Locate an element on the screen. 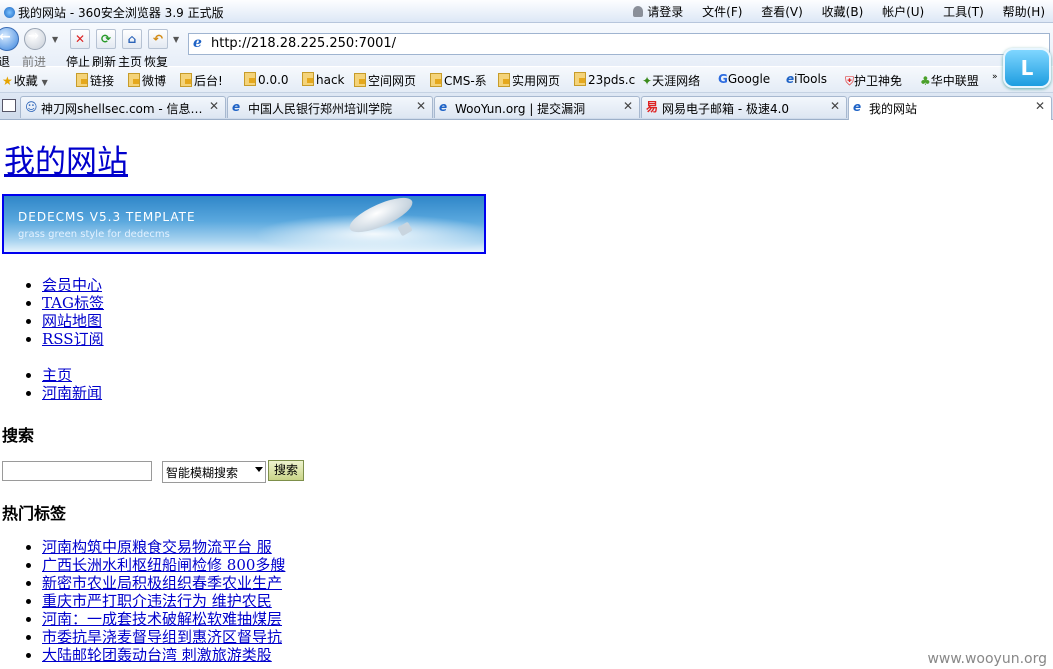 This screenshot has width=1053, height=669. tag-news-link: 广西长洲水利枢纽船闸检修 800多艘 is located at coordinates (170, 565).